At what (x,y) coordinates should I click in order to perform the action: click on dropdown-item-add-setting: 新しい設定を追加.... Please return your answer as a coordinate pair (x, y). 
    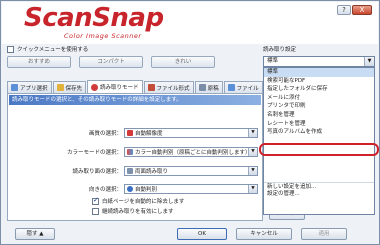
    Looking at the image, I should click on (319, 186).